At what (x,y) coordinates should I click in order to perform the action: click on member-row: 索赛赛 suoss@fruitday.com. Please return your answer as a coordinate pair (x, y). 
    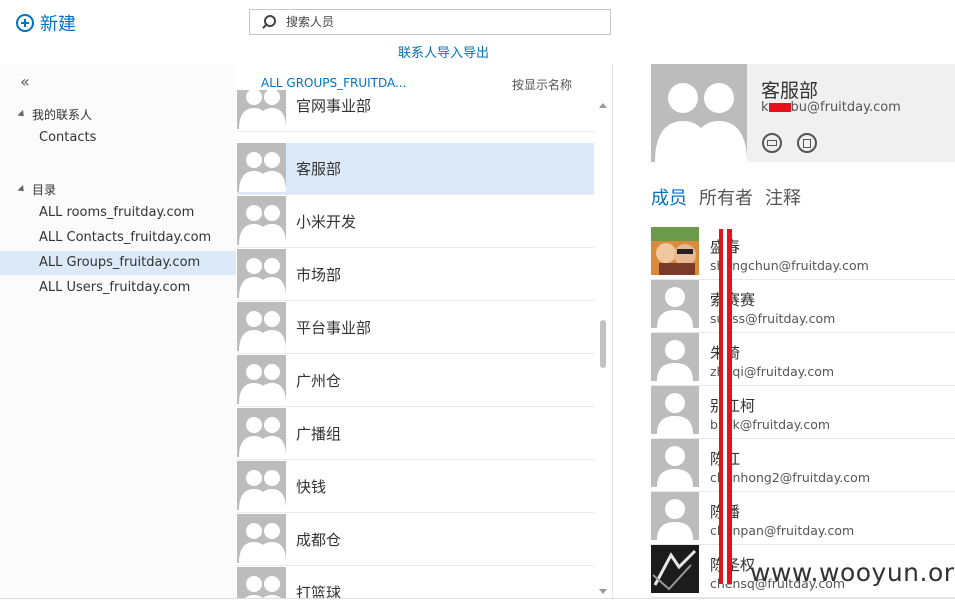
    Looking at the image, I should click on (803, 306).